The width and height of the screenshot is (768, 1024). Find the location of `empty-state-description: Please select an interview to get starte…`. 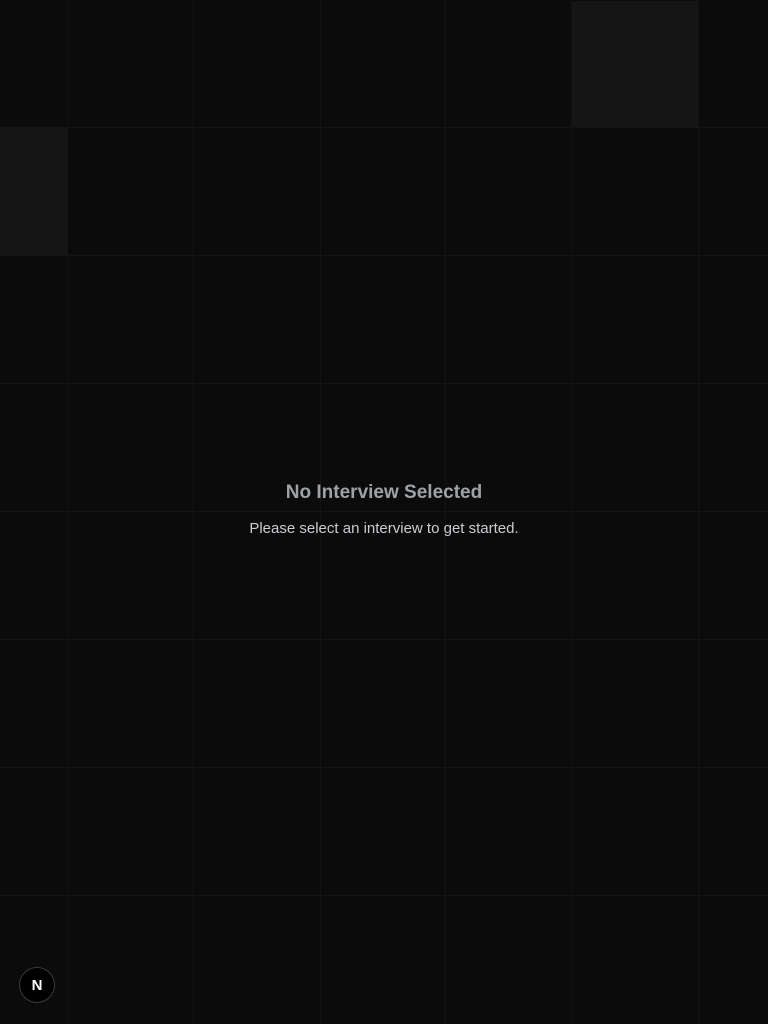

empty-state-description: Please select an interview to get starte… is located at coordinates (384, 528).